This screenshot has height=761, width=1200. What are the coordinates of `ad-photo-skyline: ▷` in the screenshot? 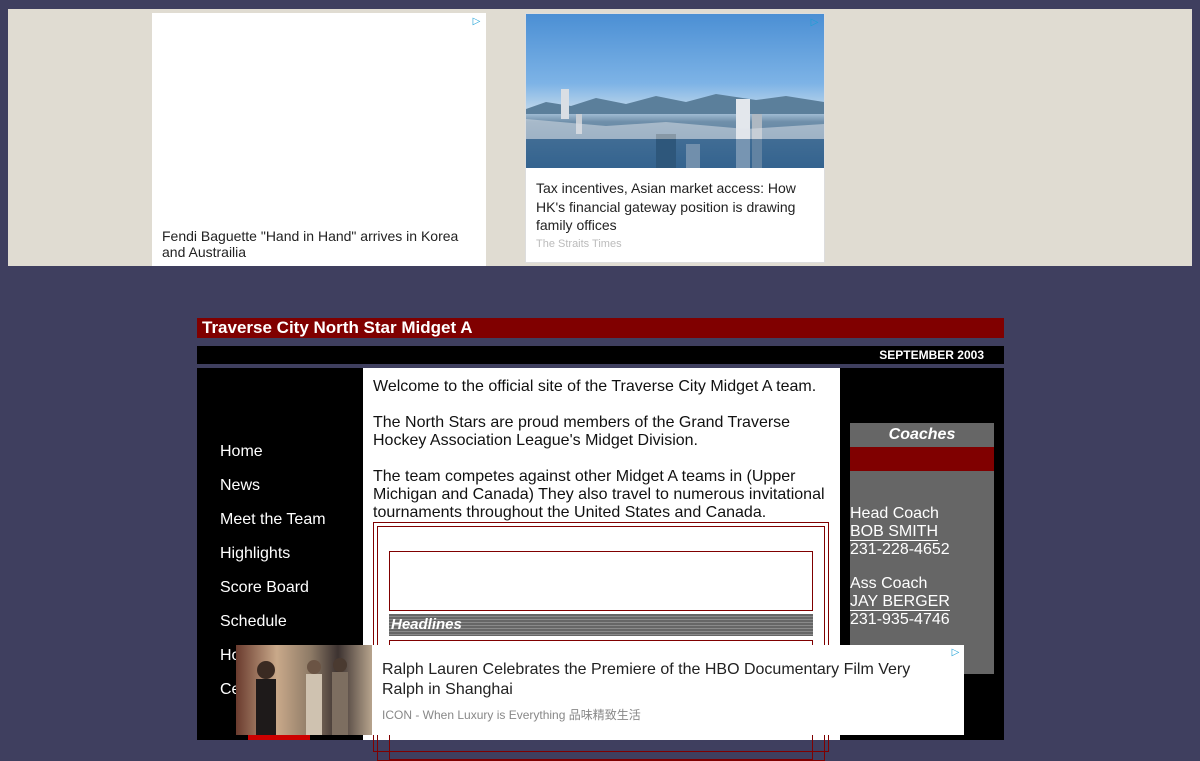 It's located at (675, 91).